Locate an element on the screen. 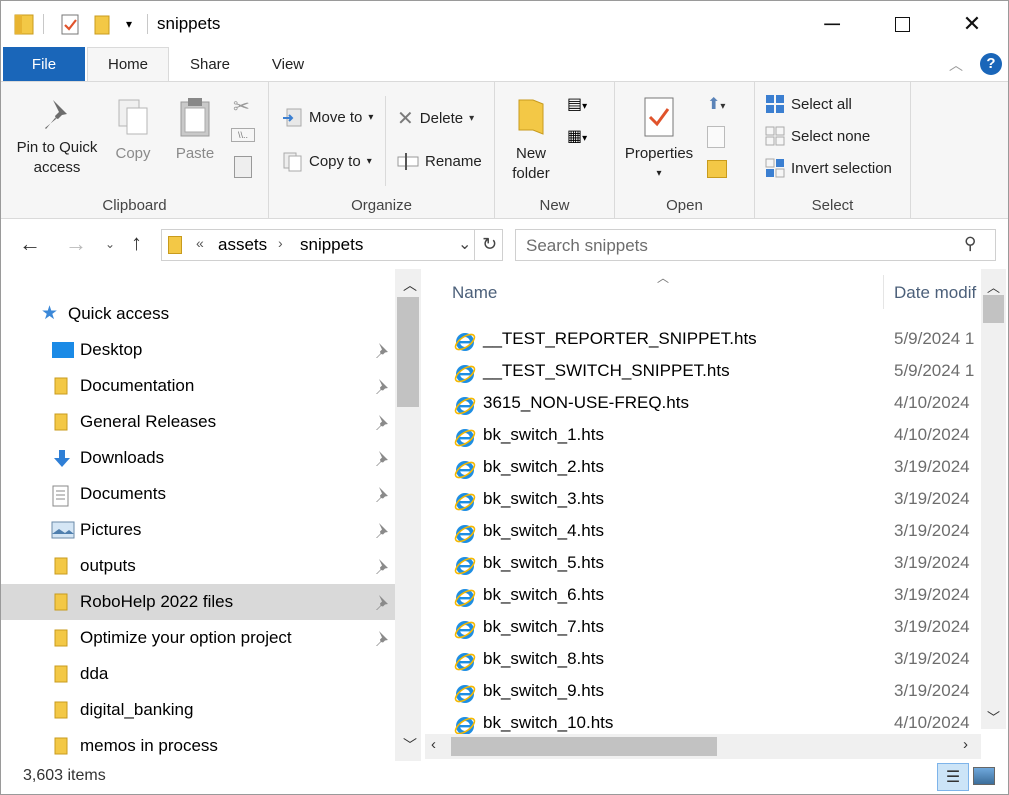  paste-button: Paste is located at coordinates (195, 130).